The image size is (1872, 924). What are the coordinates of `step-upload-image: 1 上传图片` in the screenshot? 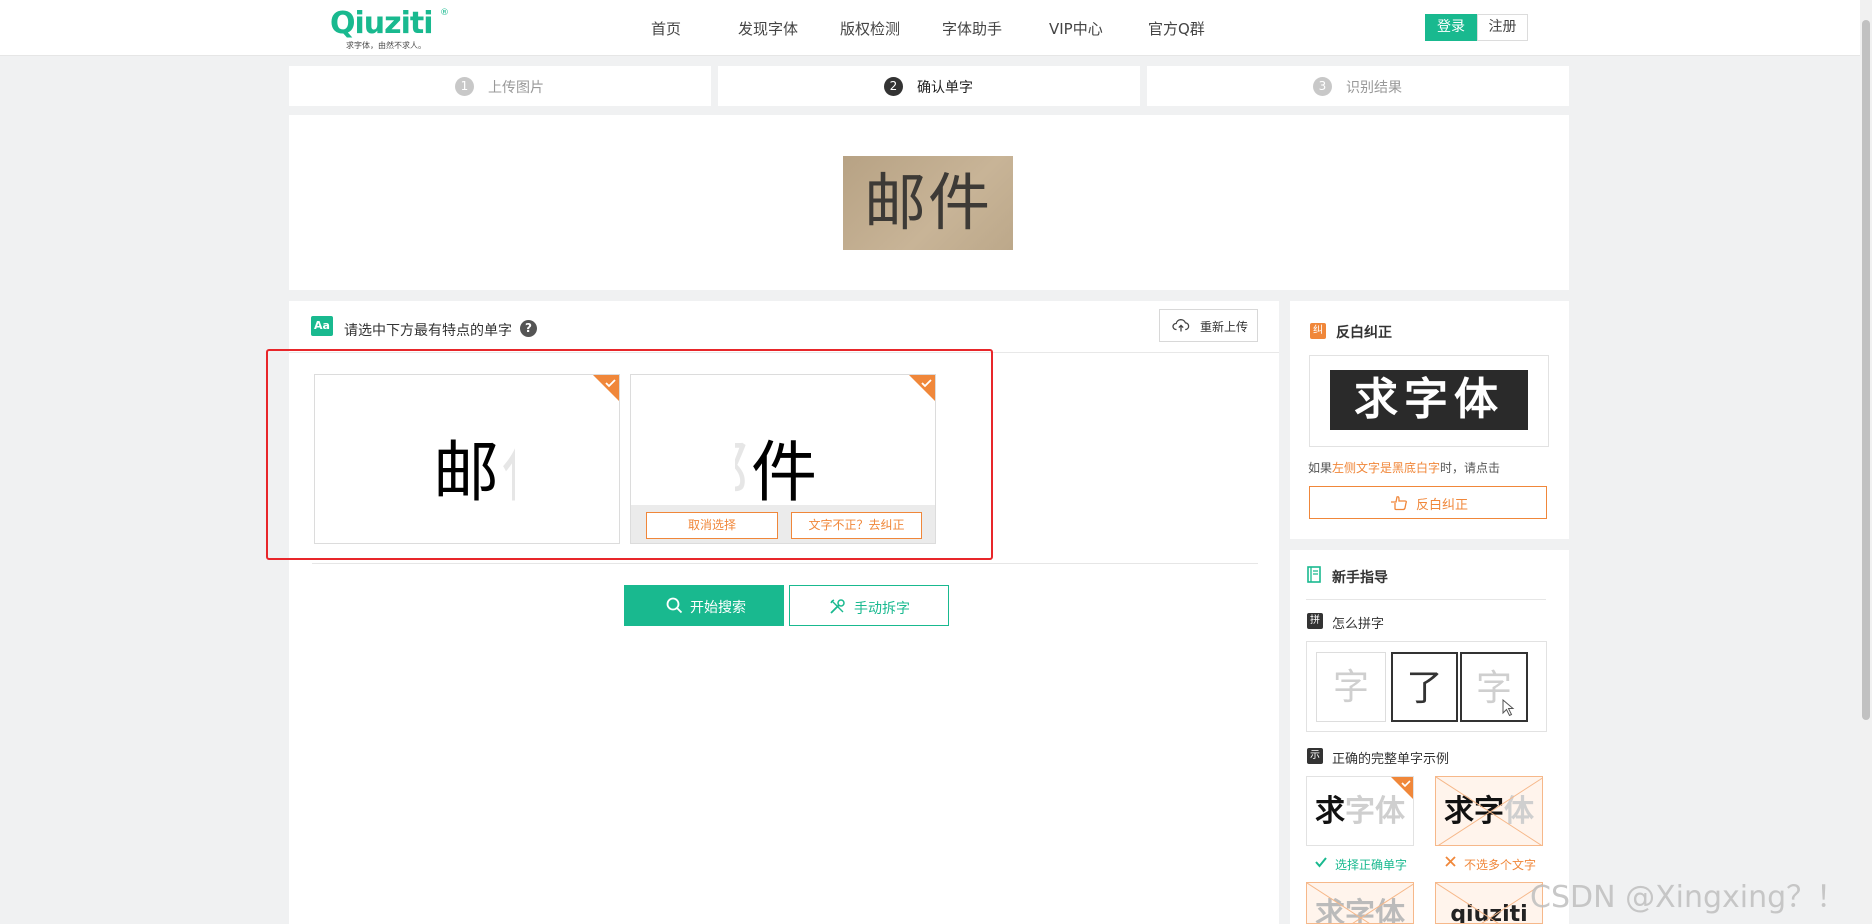 It's located at (500, 86).